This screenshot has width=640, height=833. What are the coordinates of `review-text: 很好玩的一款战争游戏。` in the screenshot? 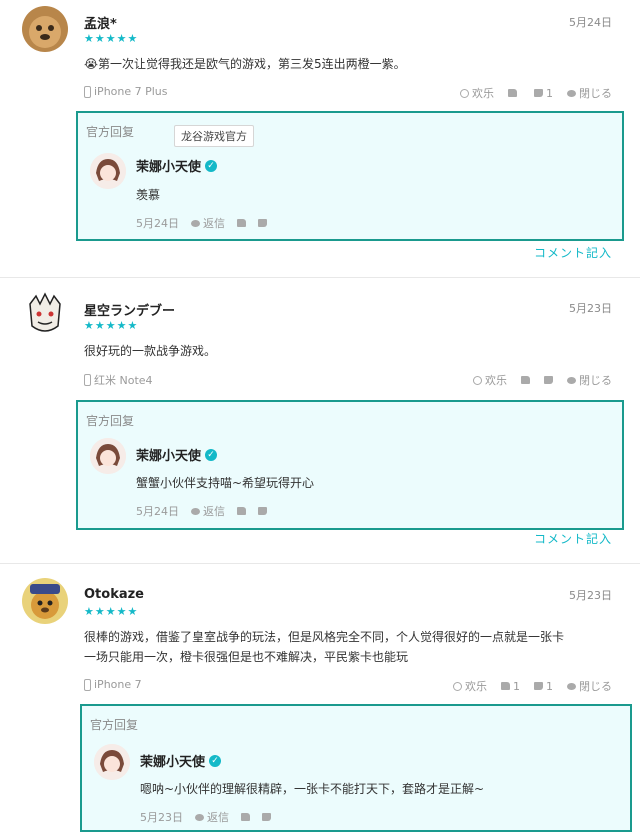 It's located at (150, 351).